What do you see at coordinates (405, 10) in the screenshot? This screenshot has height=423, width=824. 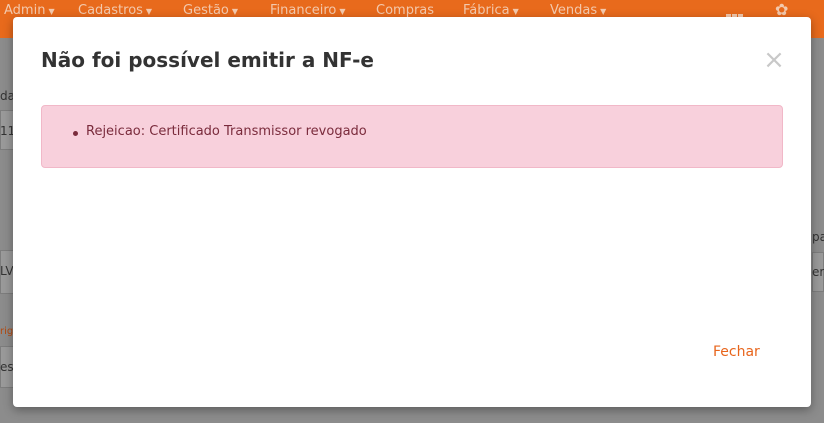 I see `nav-item-compras: Compras` at bounding box center [405, 10].